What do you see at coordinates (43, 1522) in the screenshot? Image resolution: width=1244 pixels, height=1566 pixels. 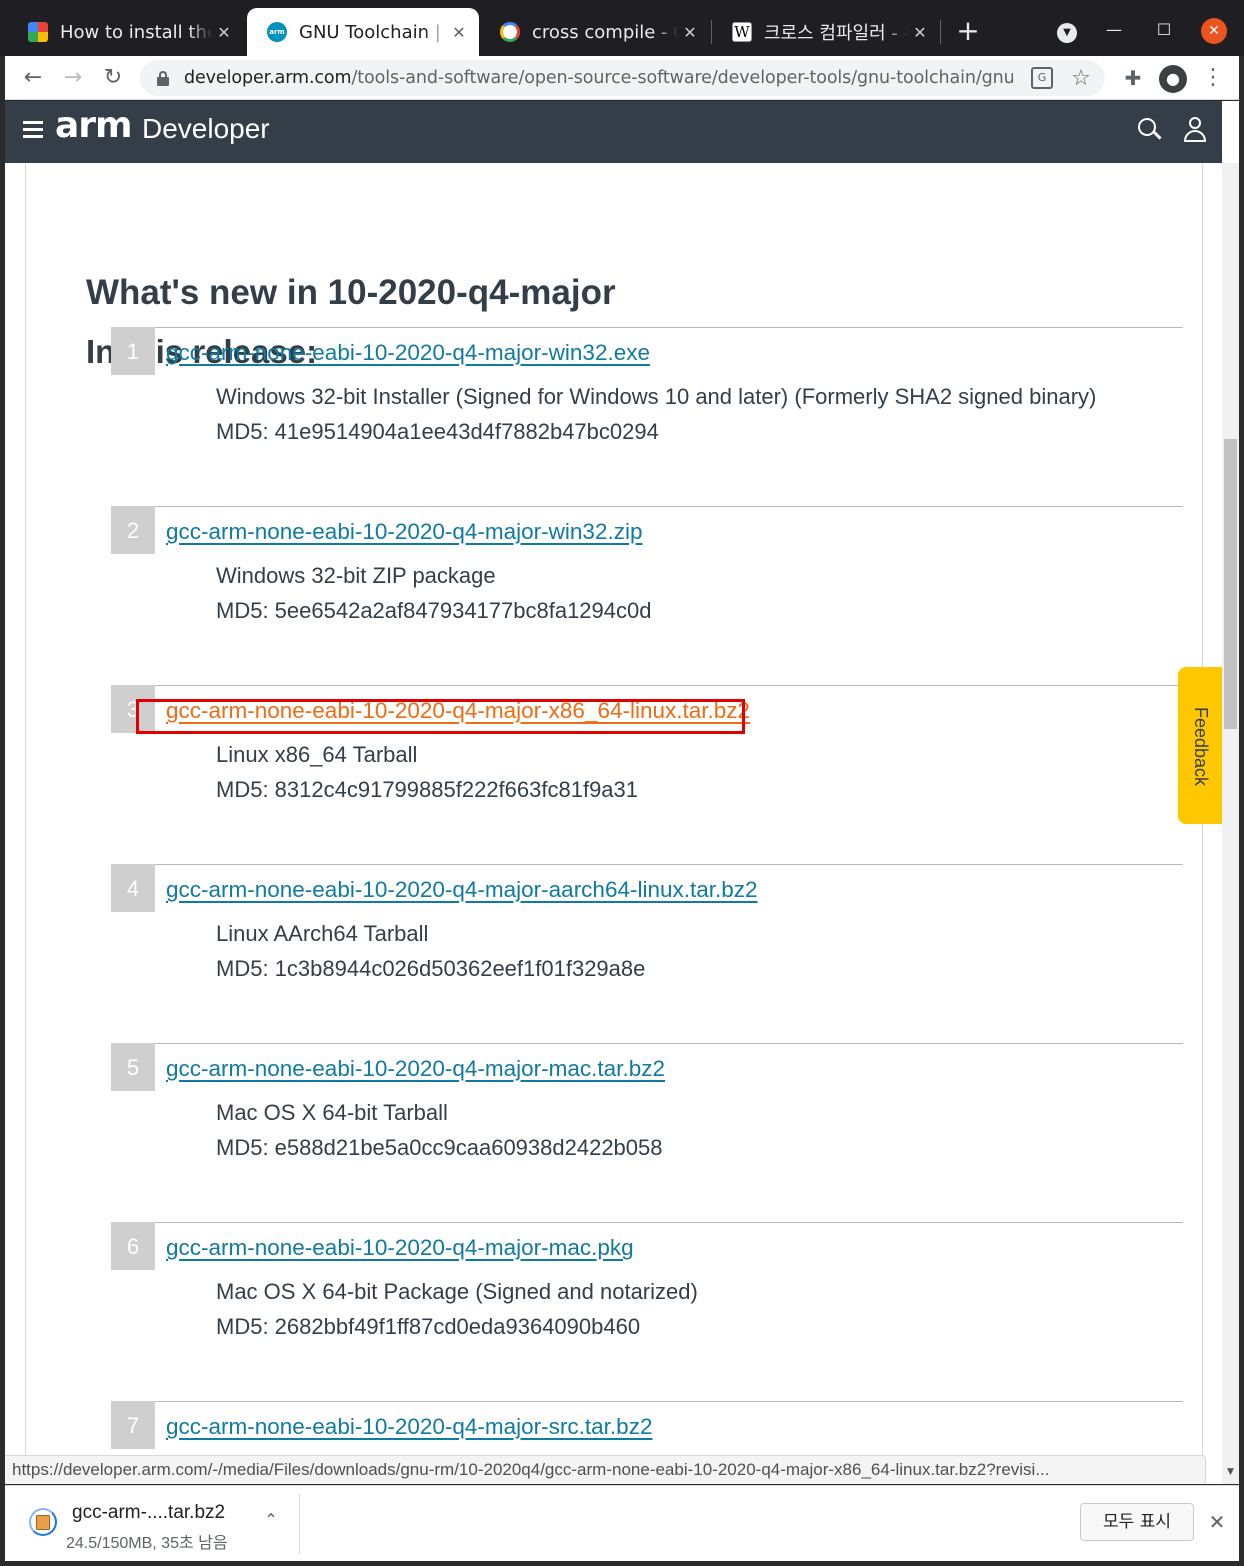 I see `archive-file-icon` at bounding box center [43, 1522].